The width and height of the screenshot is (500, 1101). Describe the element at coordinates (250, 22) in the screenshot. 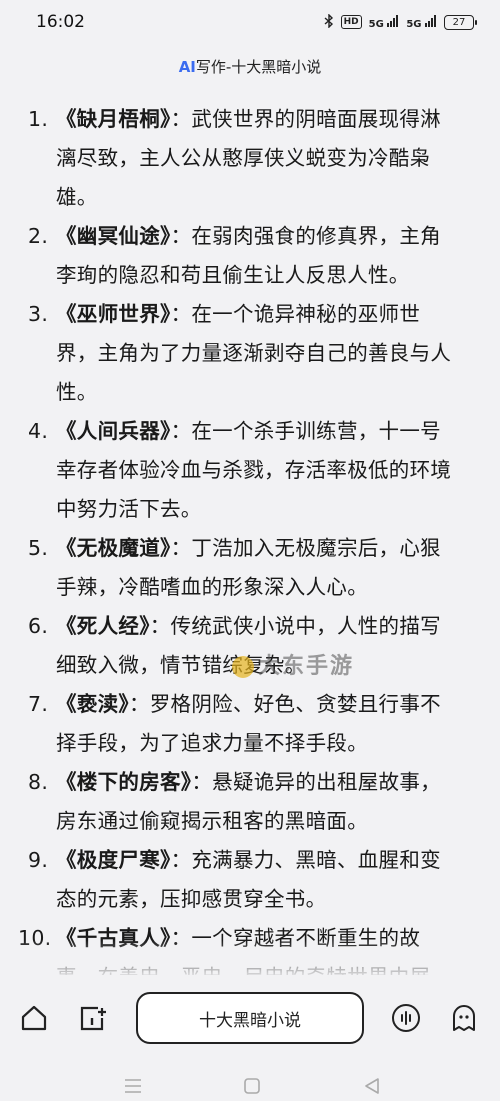

I see `status-bar: 16:02 HD 5G 5G 27` at that location.